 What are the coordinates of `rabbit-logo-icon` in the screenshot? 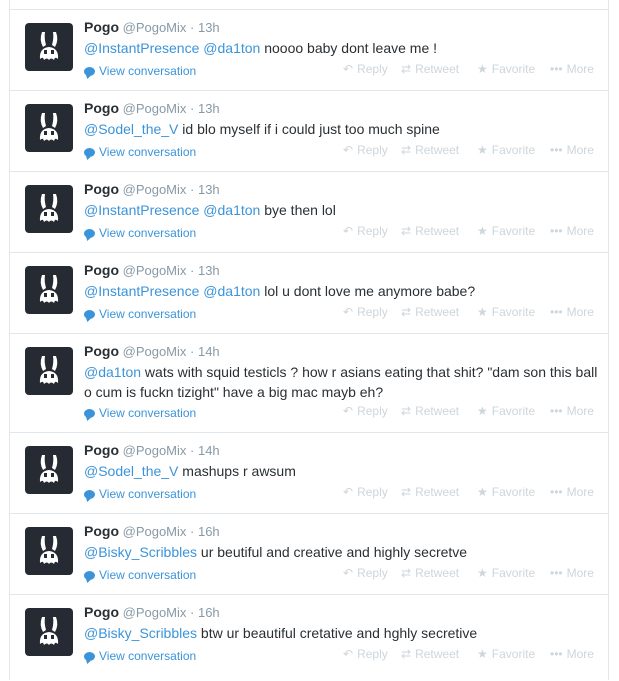 It's located at (49, 208).